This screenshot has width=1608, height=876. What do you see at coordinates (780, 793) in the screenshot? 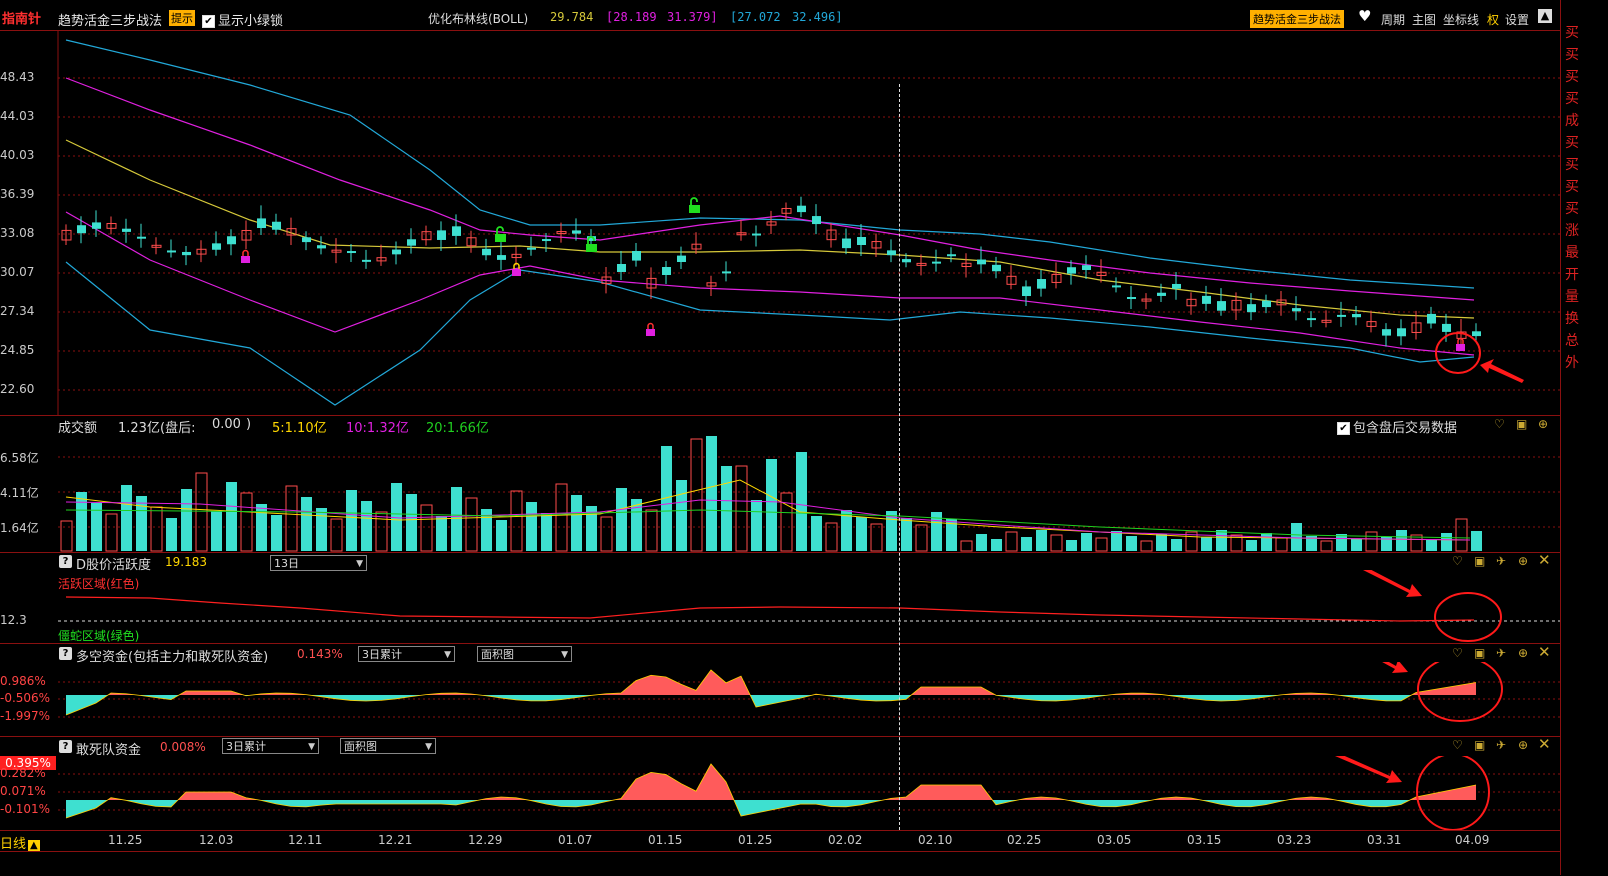
I see `dare-chart` at bounding box center [780, 793].